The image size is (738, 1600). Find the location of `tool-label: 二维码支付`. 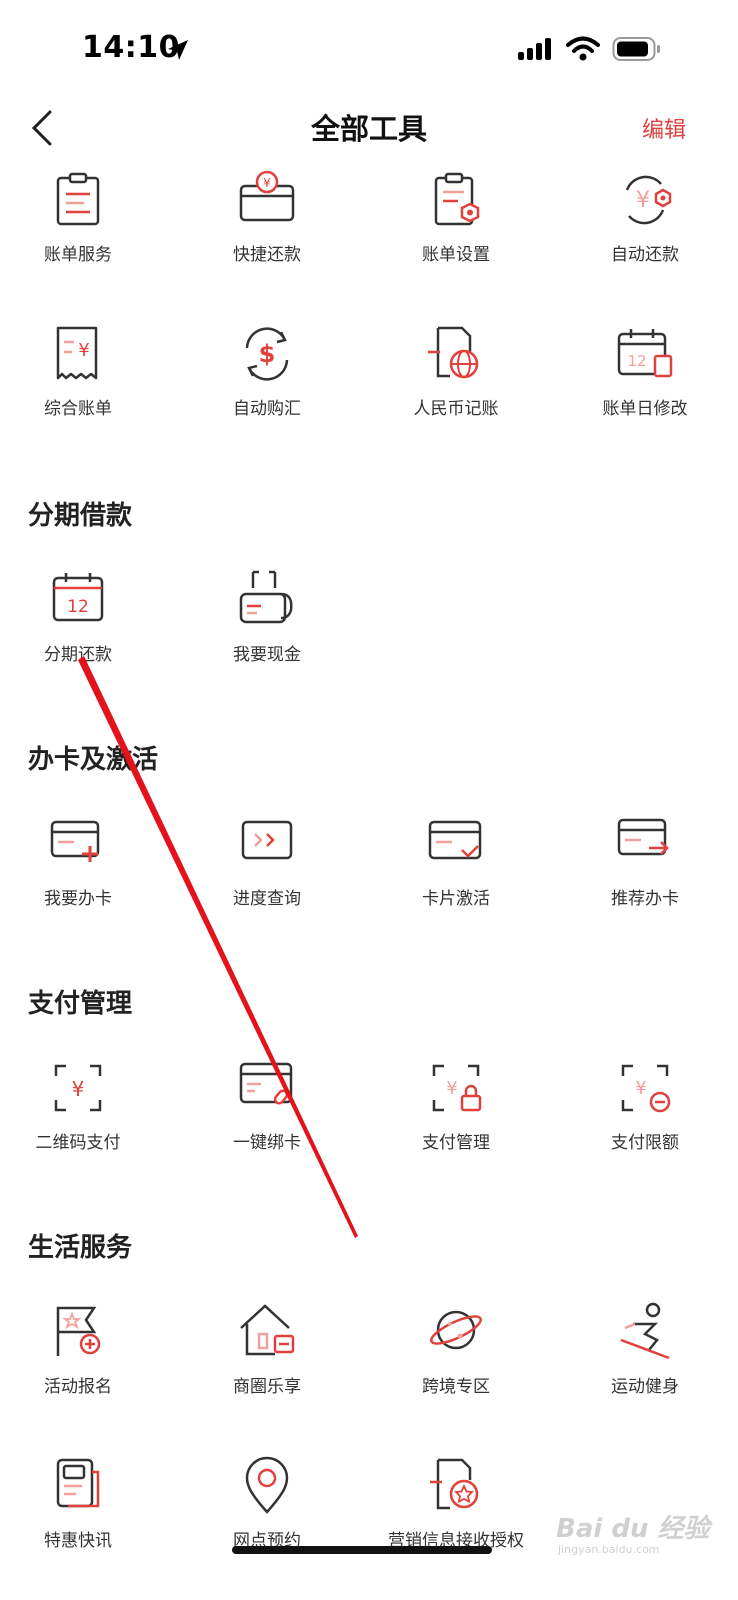

tool-label: 二维码支付 is located at coordinates (78, 1143).